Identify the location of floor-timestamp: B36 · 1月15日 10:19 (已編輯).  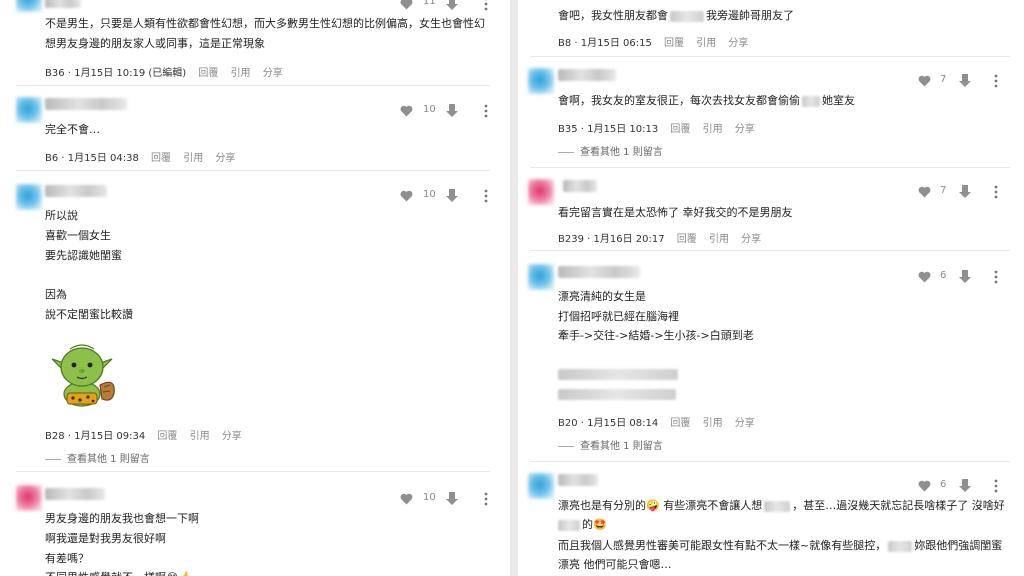
(116, 73).